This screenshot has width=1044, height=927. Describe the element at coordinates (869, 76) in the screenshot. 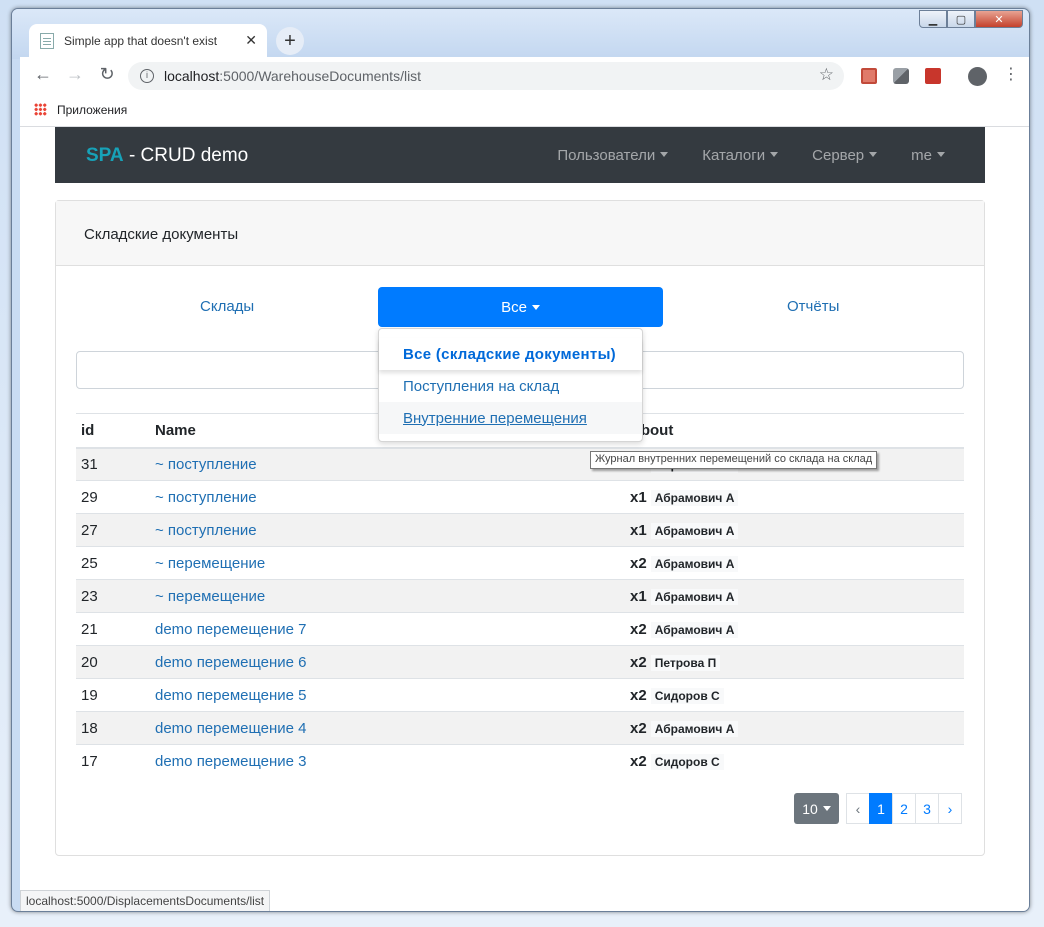

I see `pdf-extension-icon` at that location.